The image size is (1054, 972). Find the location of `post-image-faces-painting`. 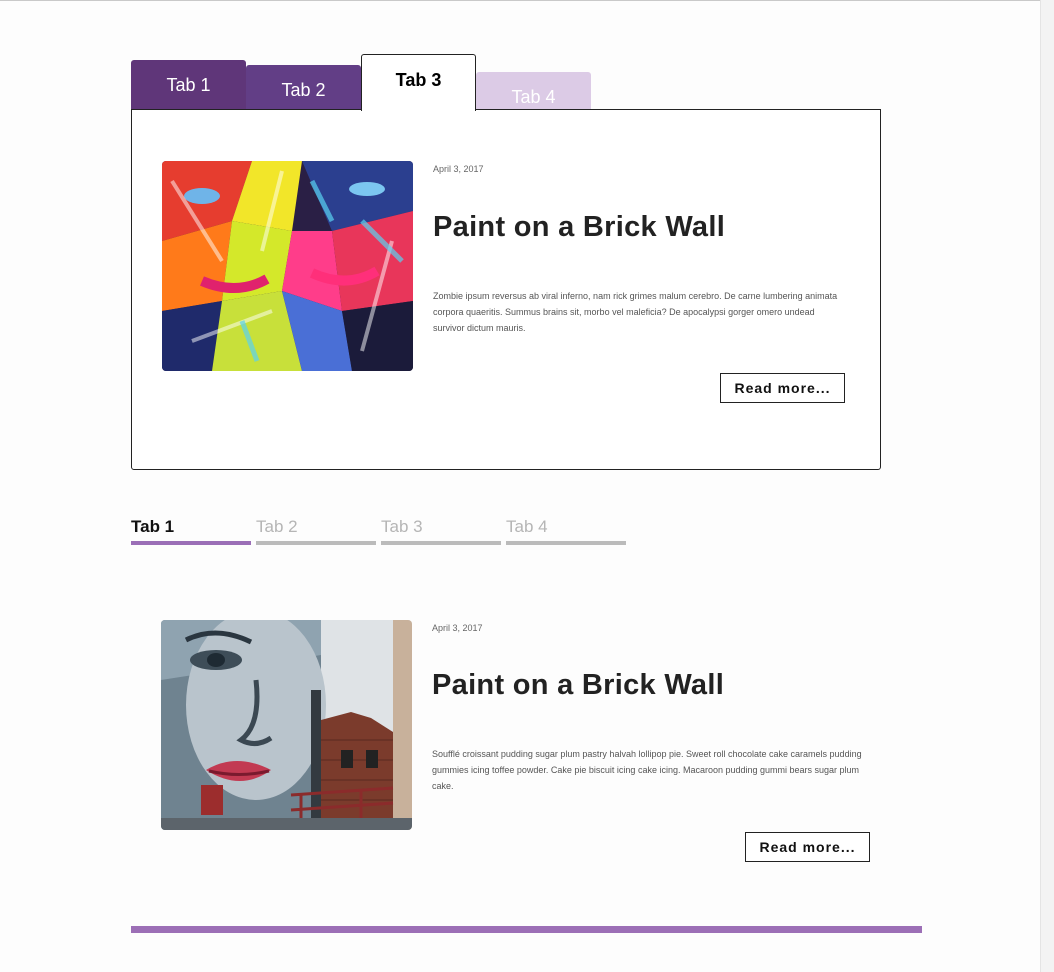

post-image-faces-painting is located at coordinates (287, 266).